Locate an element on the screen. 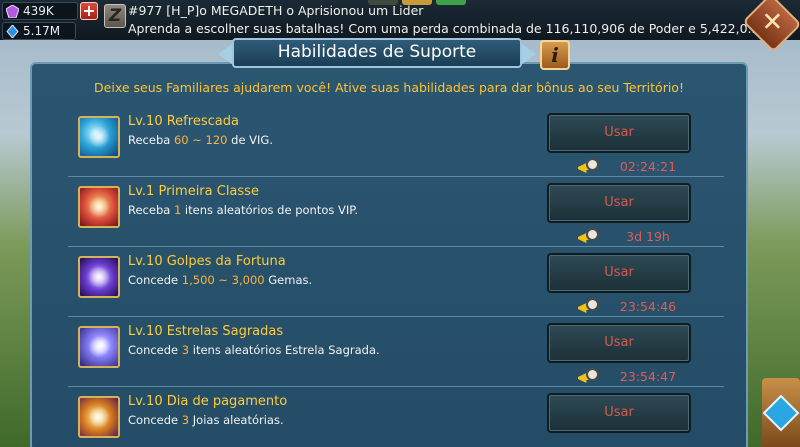 This screenshot has height=447, width=800. cooldown-timer: 23:54:46 is located at coordinates (648, 306).